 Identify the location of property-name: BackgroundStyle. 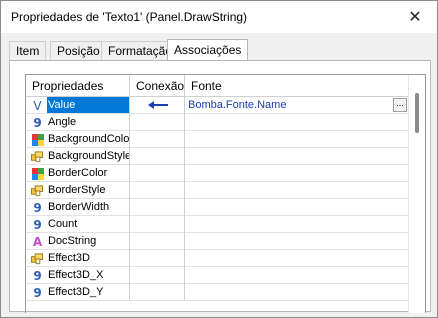
(89, 156).